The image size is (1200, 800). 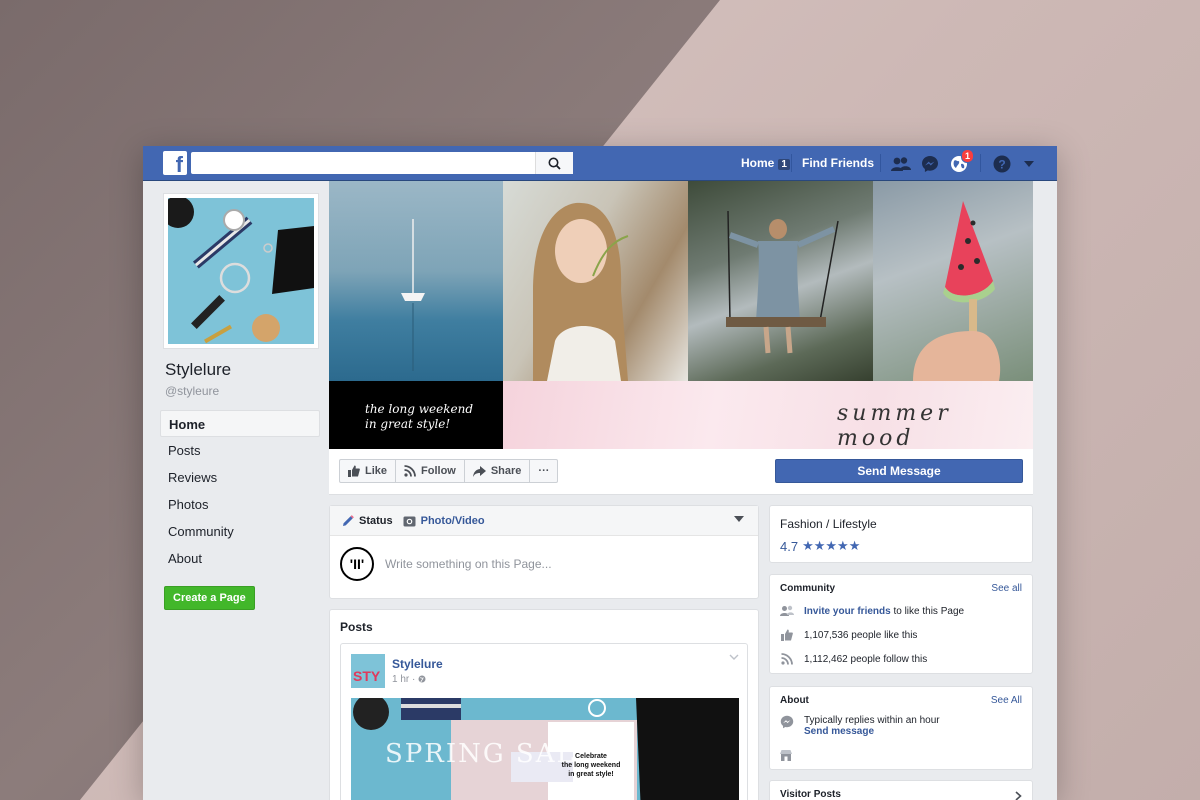 What do you see at coordinates (953, 281) in the screenshot?
I see `cover-tile-popsicle` at bounding box center [953, 281].